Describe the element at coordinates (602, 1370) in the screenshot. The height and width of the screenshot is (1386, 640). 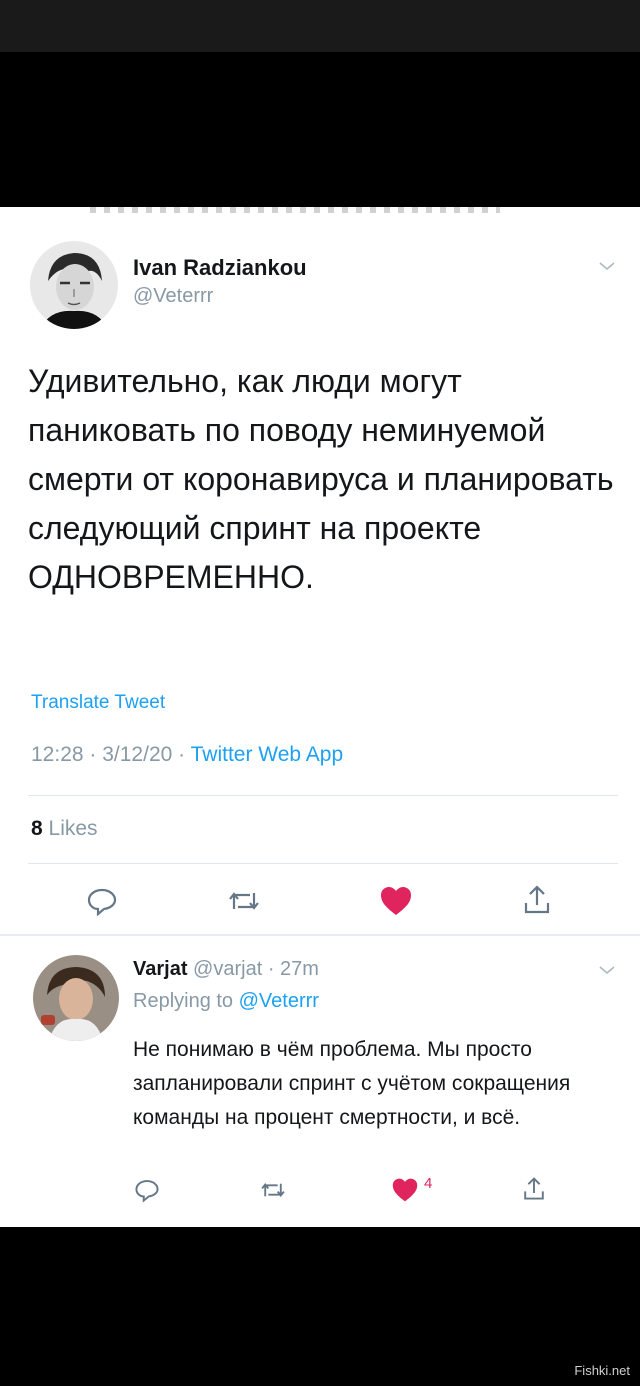
I see `watermark: Fishki.net` at that location.